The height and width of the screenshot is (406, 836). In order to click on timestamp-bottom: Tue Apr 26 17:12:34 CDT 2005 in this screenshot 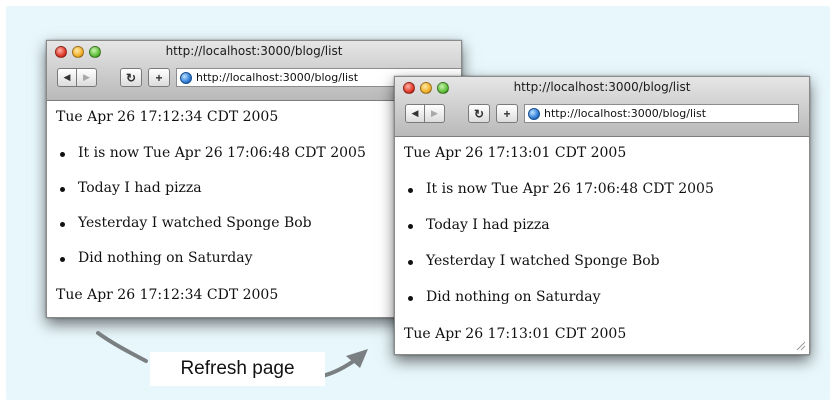, I will do `click(167, 295)`.